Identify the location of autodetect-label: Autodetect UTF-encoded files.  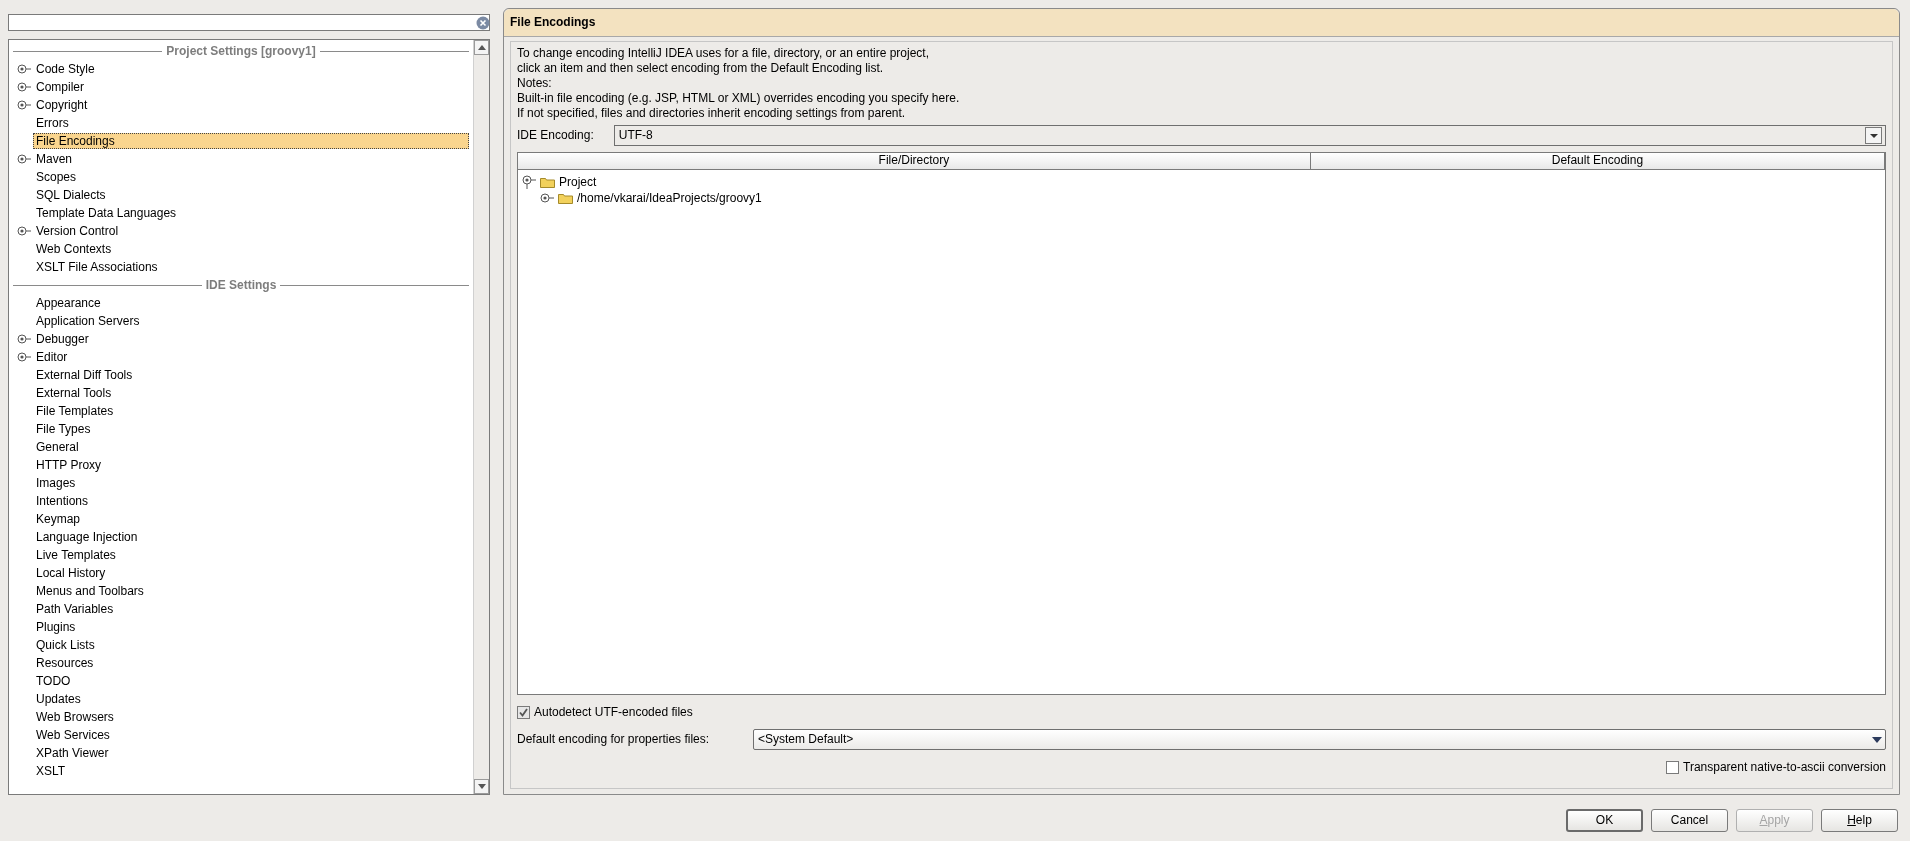
(613, 712).